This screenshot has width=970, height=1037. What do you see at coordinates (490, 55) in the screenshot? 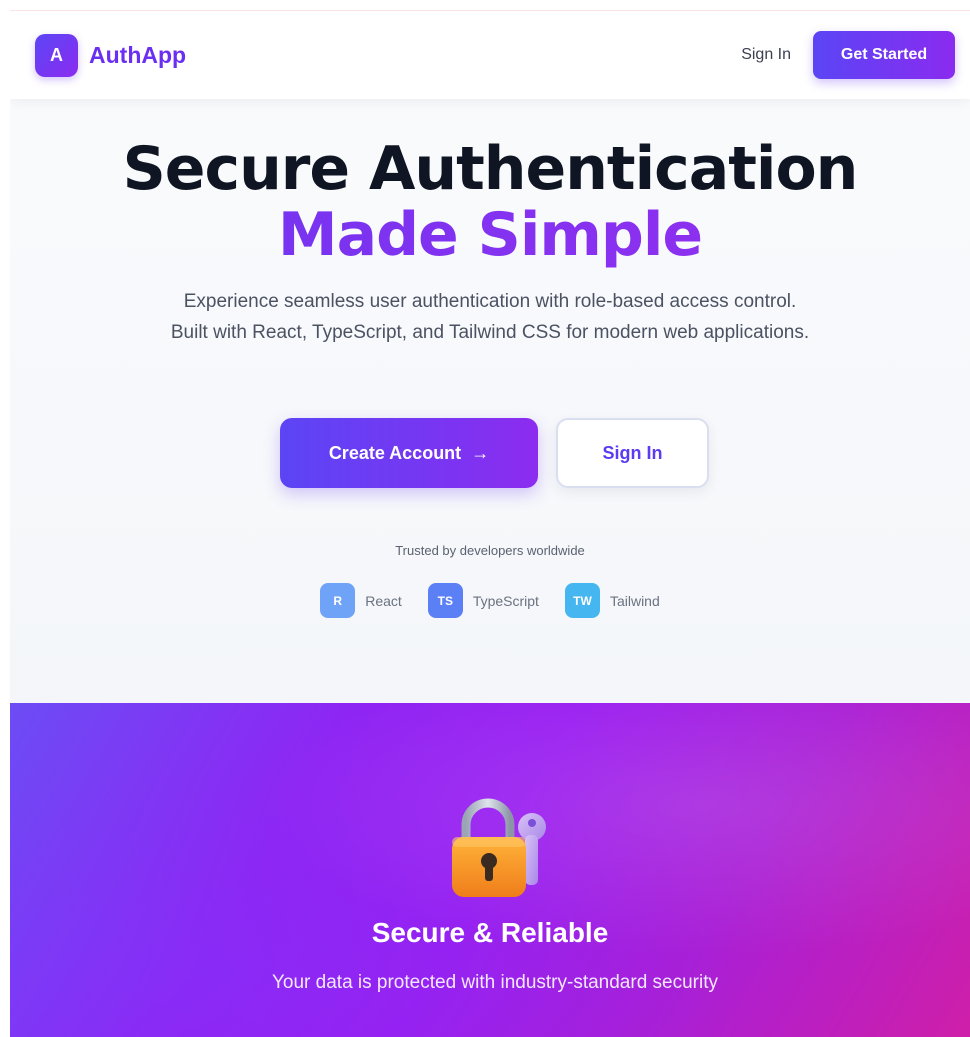
I see `top-nav: A AuthApp Sign In Get Started` at bounding box center [490, 55].